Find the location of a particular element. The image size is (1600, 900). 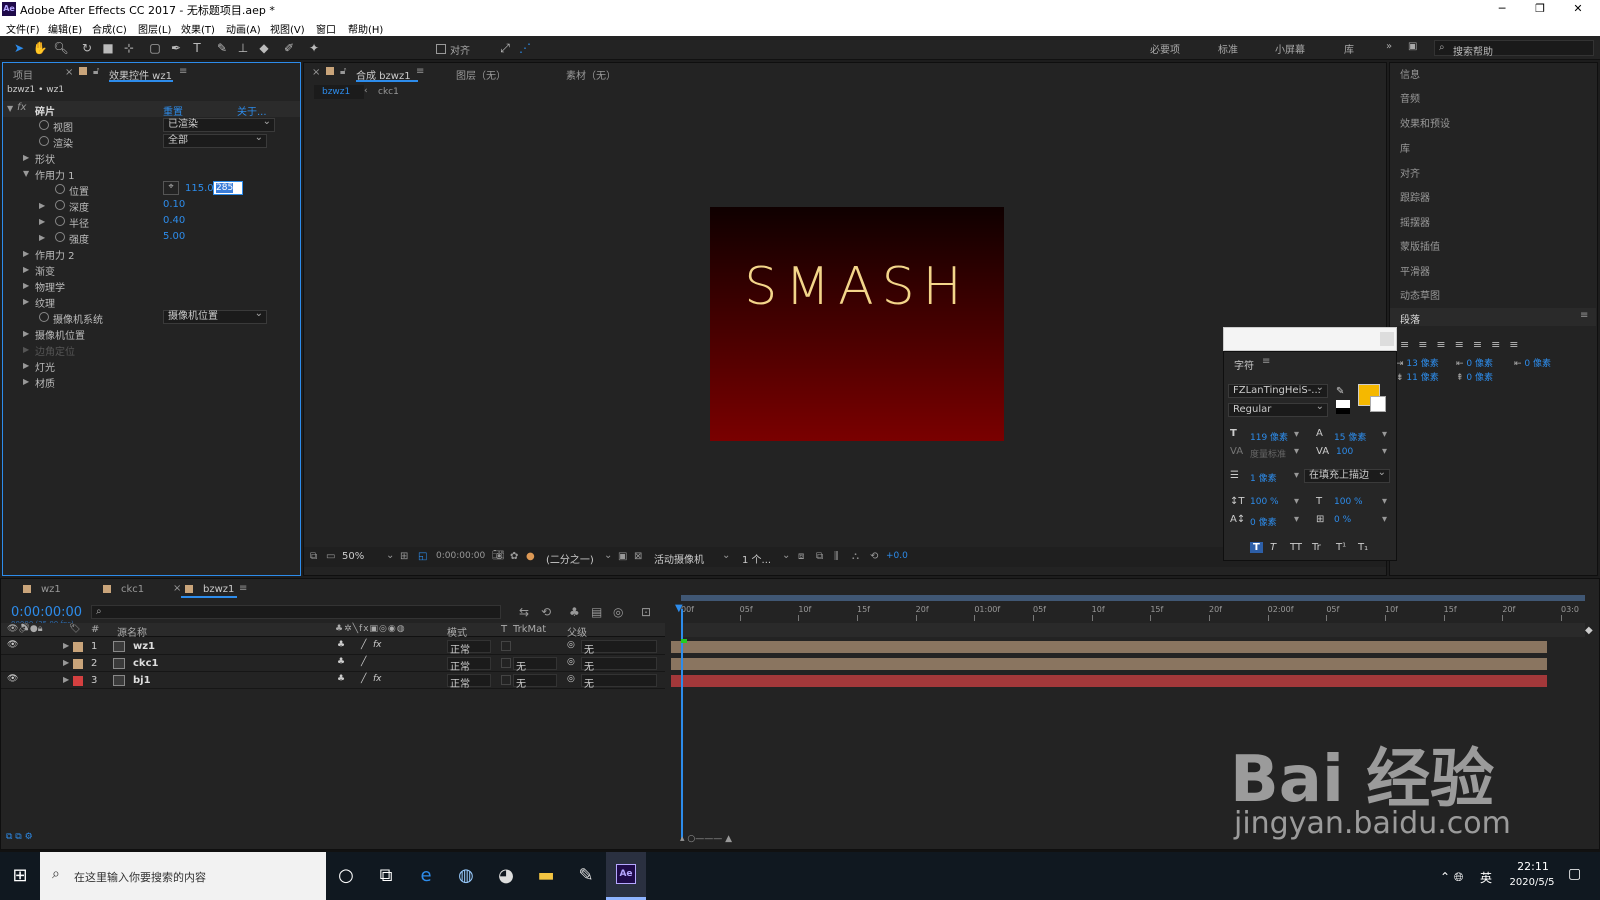

workspace-standard: 标准 is located at coordinates (1228, 48).